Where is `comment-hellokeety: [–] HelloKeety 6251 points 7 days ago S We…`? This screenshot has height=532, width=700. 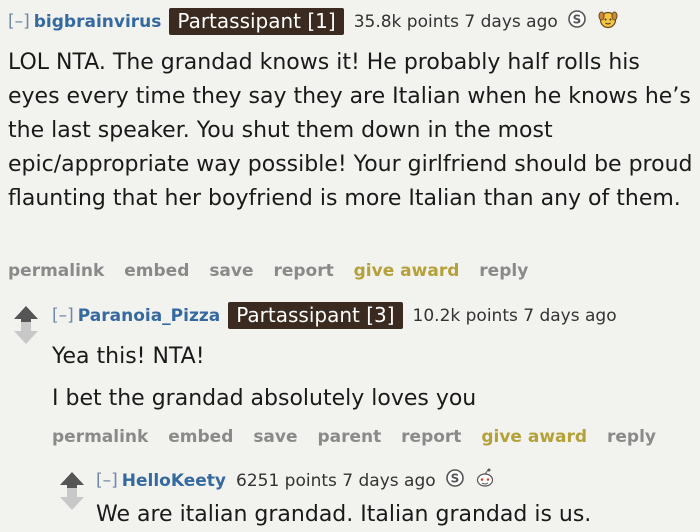 comment-hellokeety: [–] HelloKeety 6251 points 7 days ago S We… is located at coordinates (378, 494).